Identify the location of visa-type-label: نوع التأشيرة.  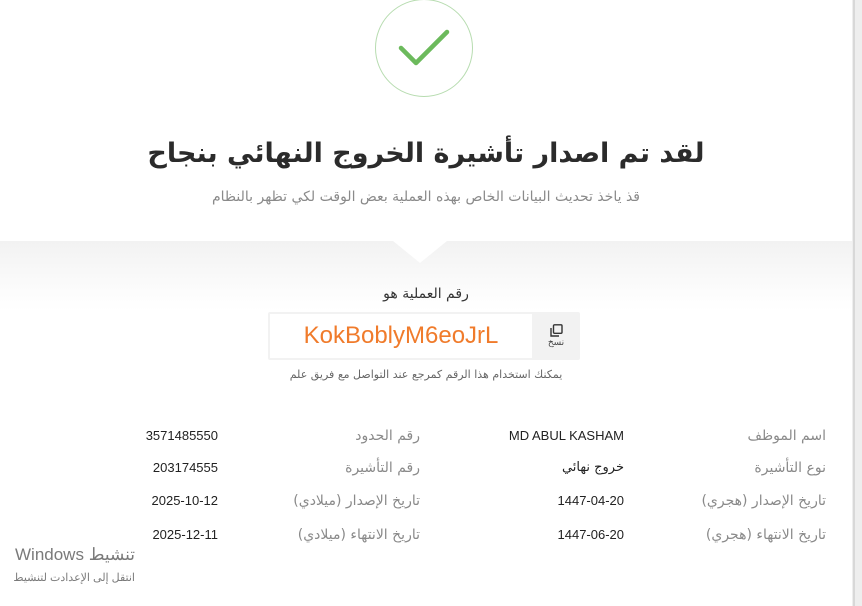
(790, 468).